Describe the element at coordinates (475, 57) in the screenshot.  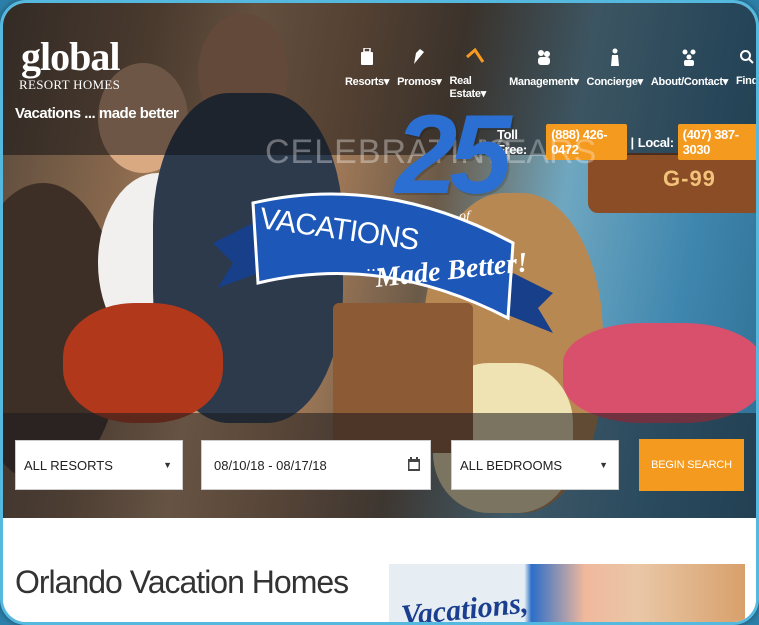
I see `house-icon` at that location.